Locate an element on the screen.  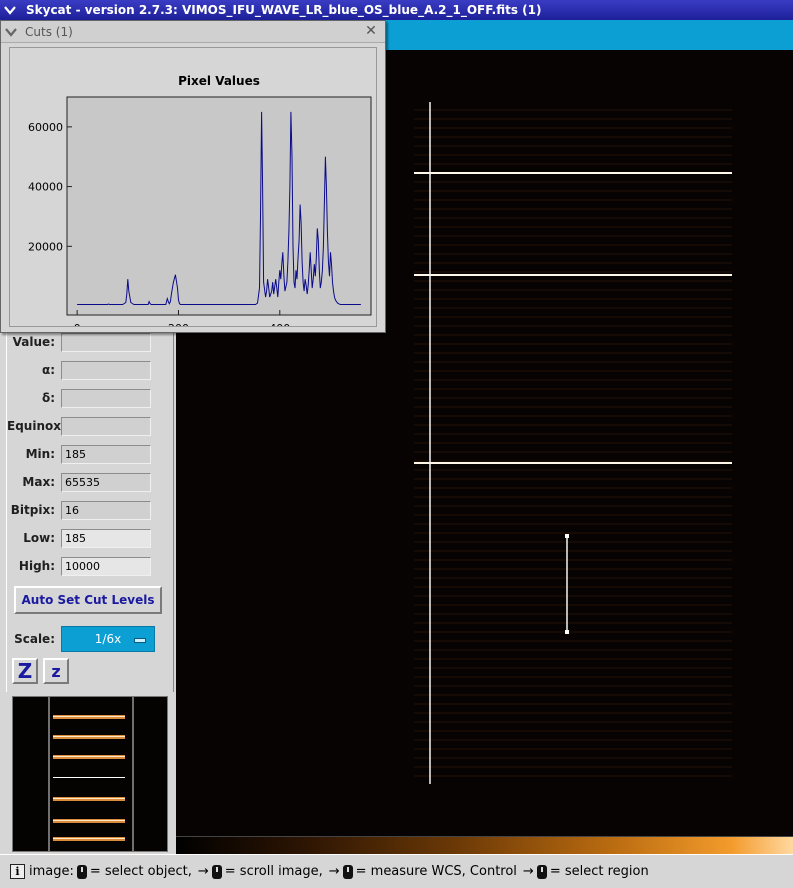
field-max: Max: 65535 is located at coordinates (91, 482).